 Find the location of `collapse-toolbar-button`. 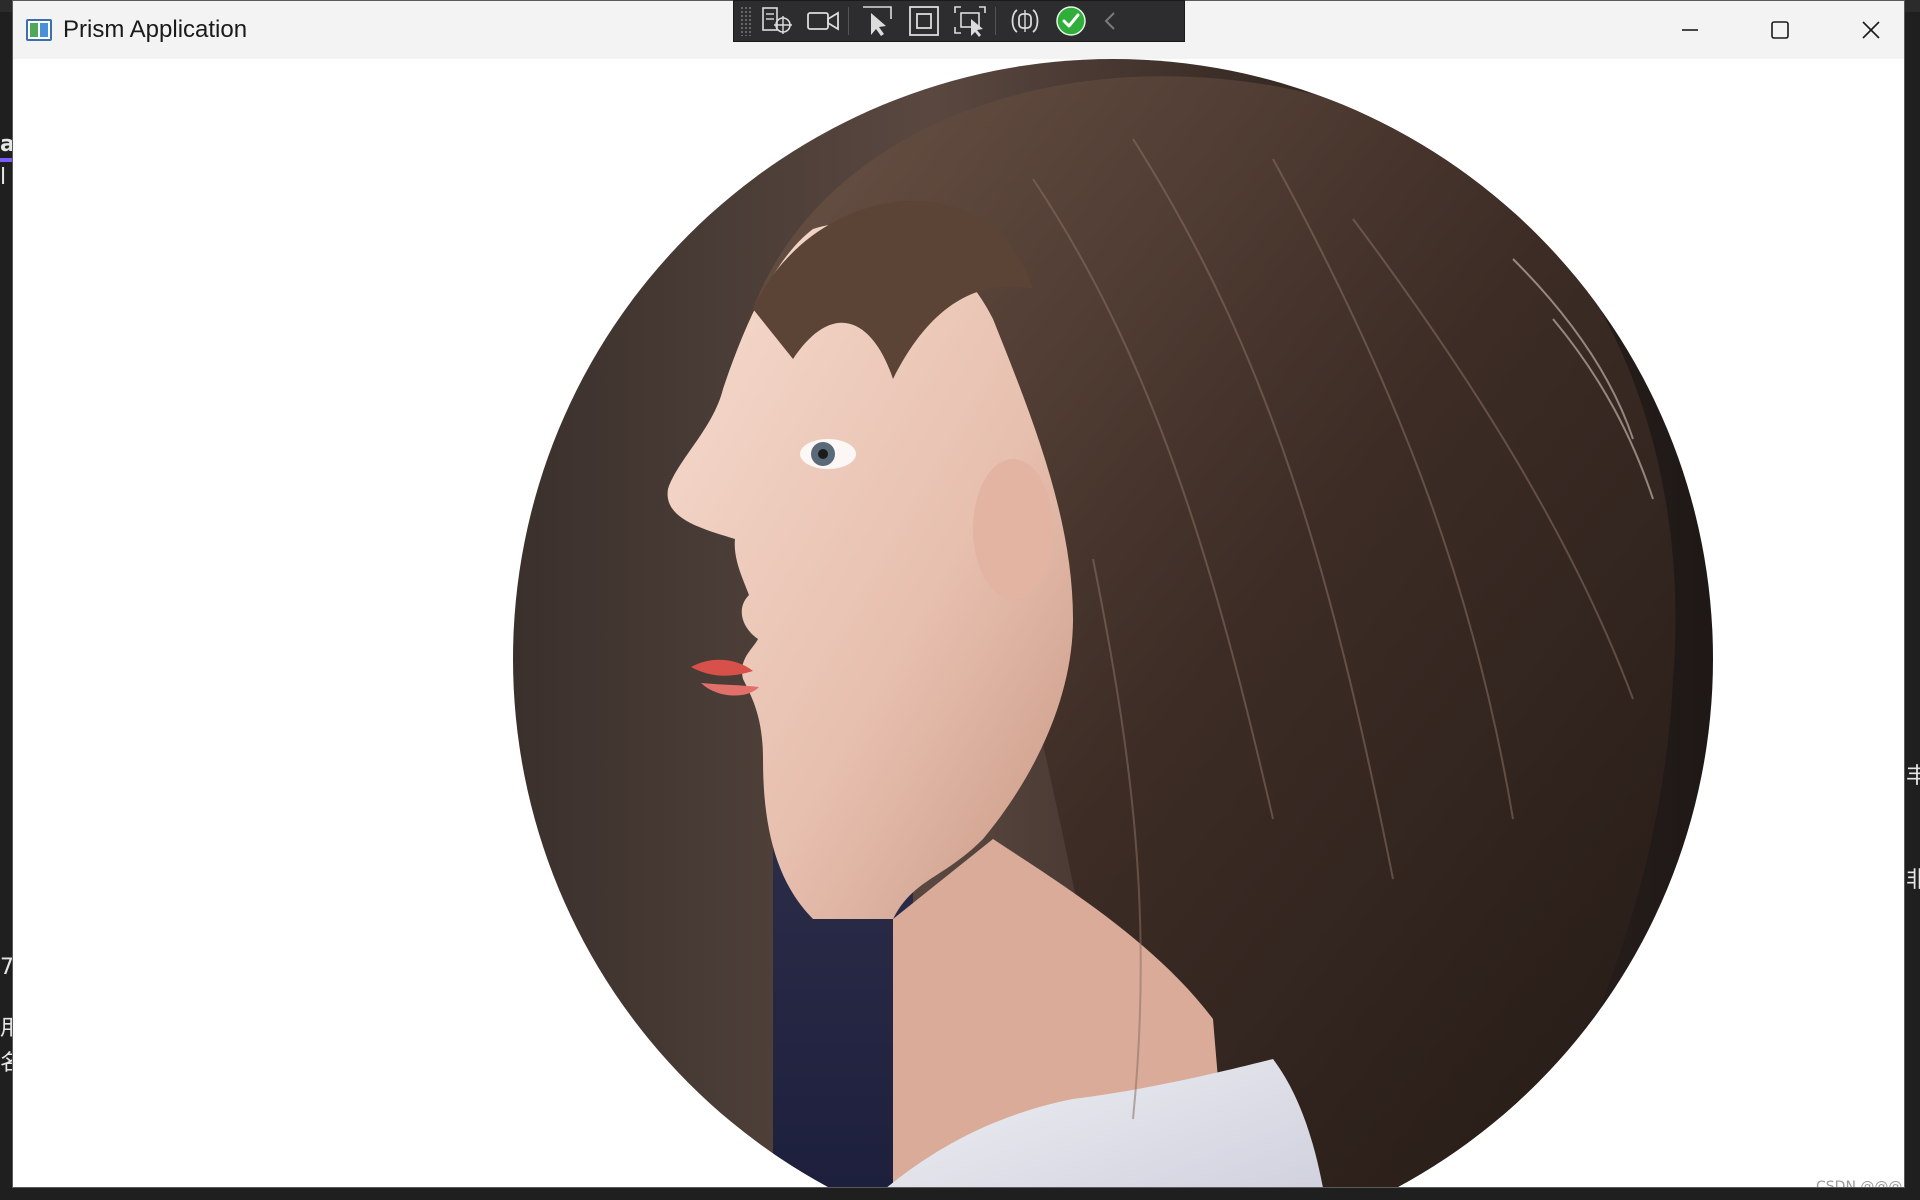

collapse-toolbar-button is located at coordinates (1110, 21).